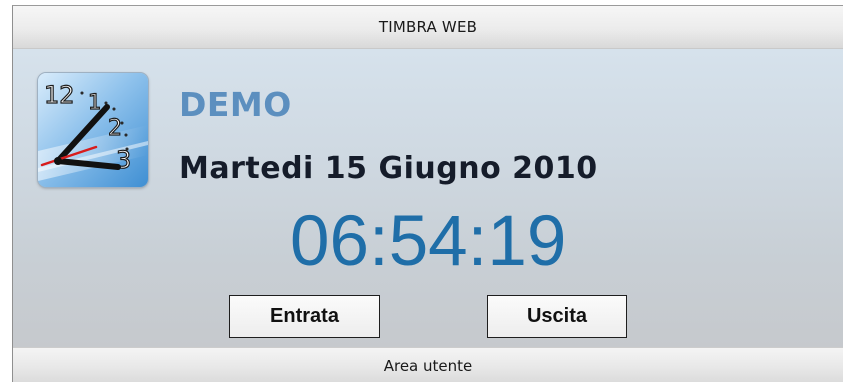 This screenshot has height=382, width=843. I want to click on analog-clock-icon: 12 1 2 3, so click(93, 130).